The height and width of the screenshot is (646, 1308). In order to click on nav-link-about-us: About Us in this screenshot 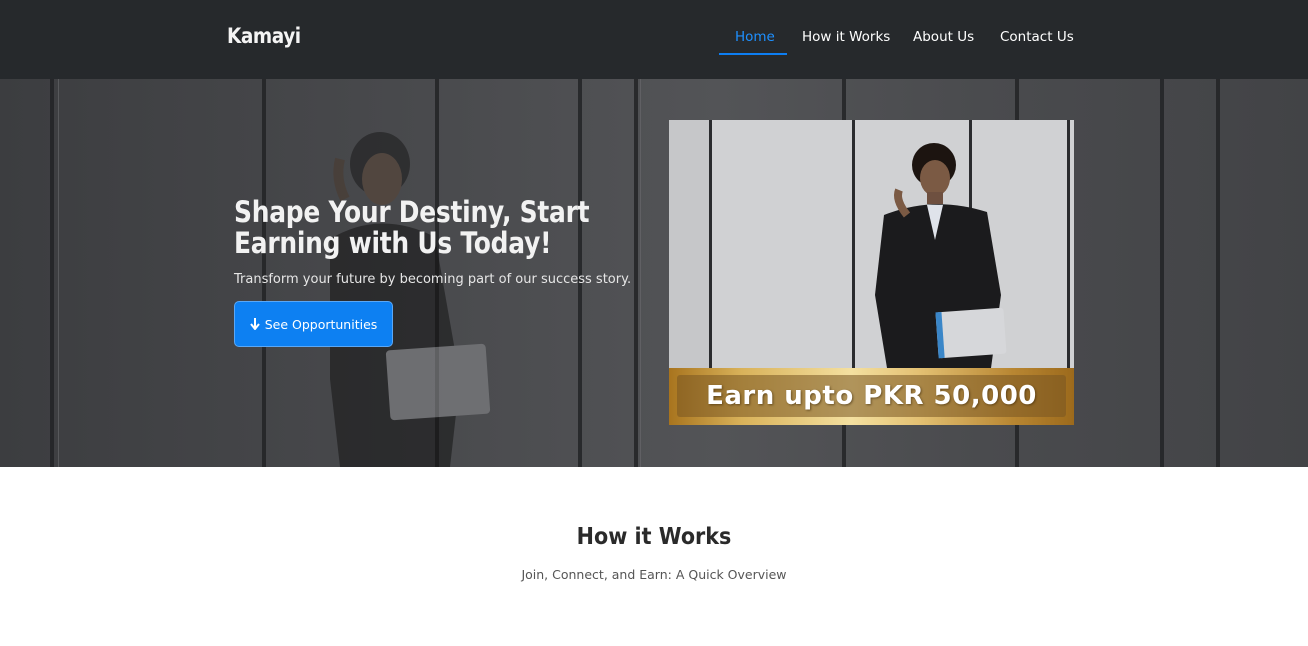, I will do `click(943, 37)`.